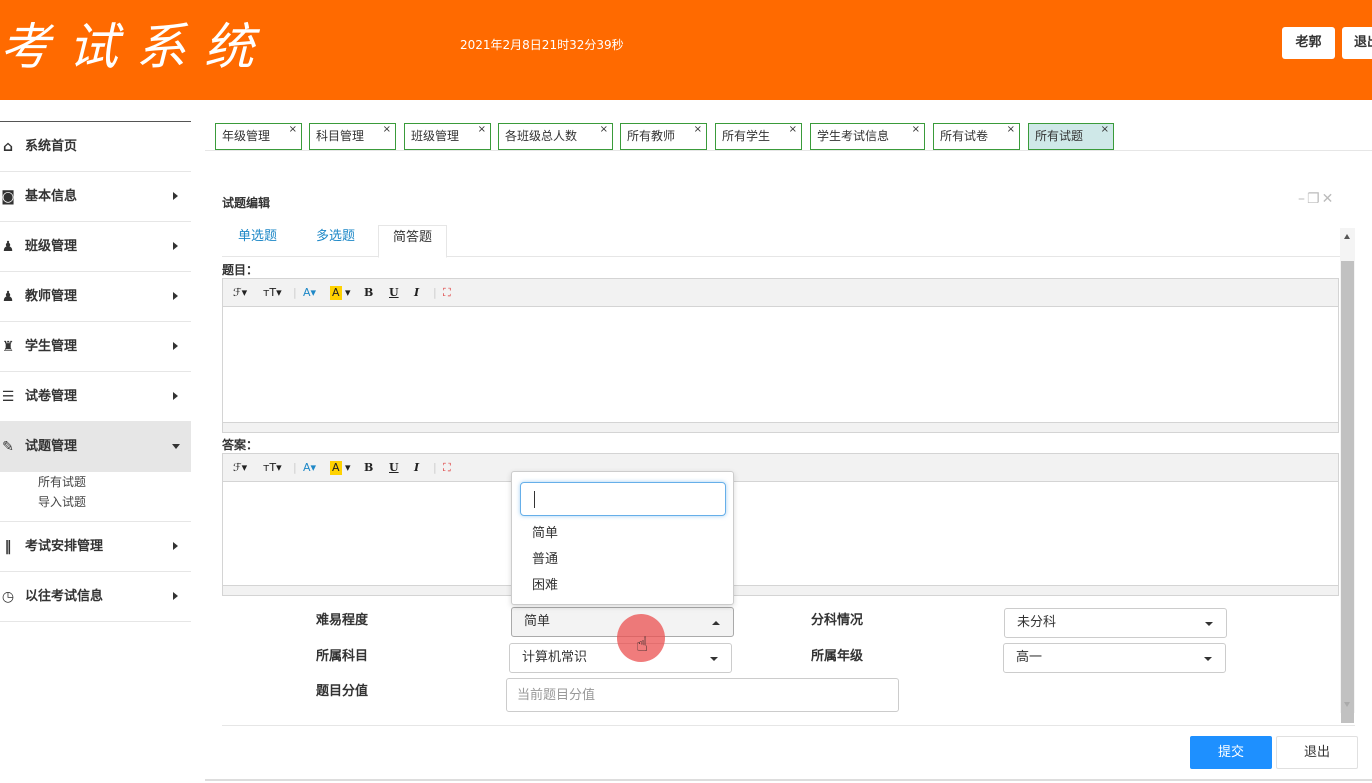 The image size is (1372, 783). Describe the element at coordinates (51, 296) in the screenshot. I see `sidebar-item-label: 教师管理` at that location.